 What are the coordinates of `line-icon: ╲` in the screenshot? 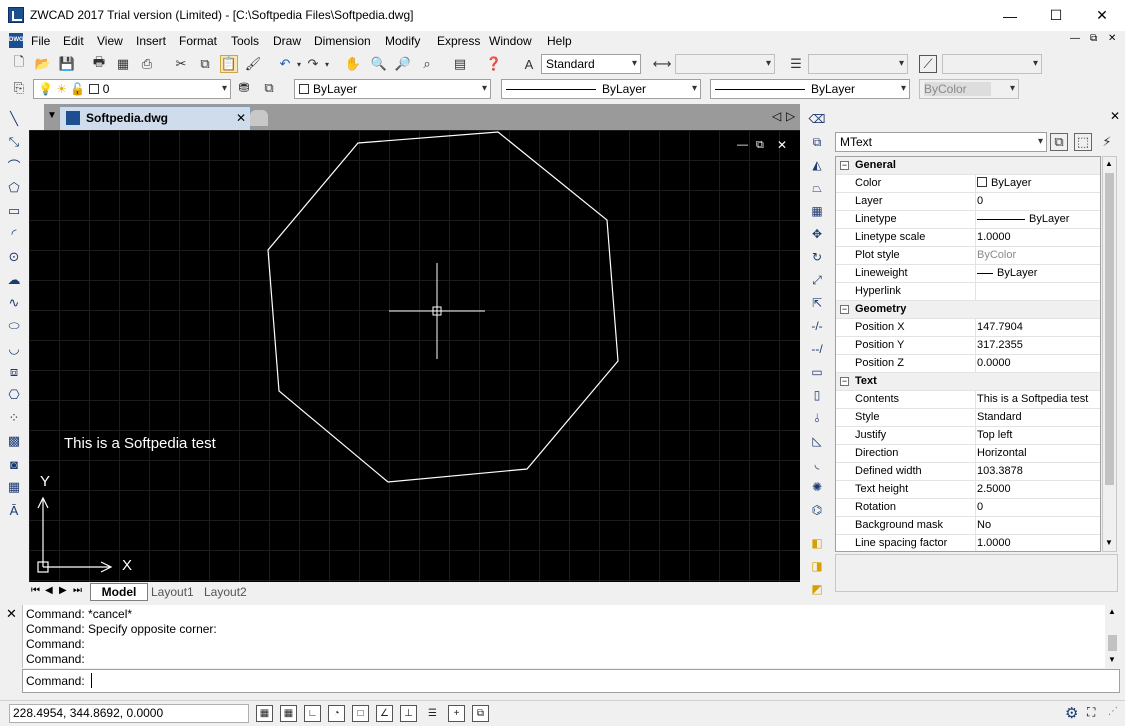 It's located at (14, 119).